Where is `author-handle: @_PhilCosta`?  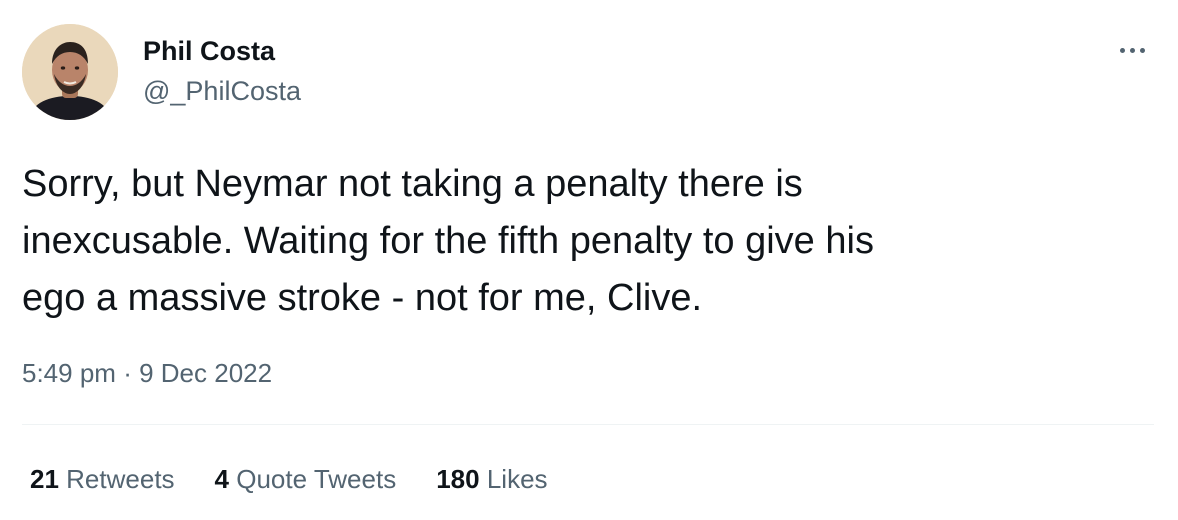
author-handle: @_PhilCosta is located at coordinates (222, 91).